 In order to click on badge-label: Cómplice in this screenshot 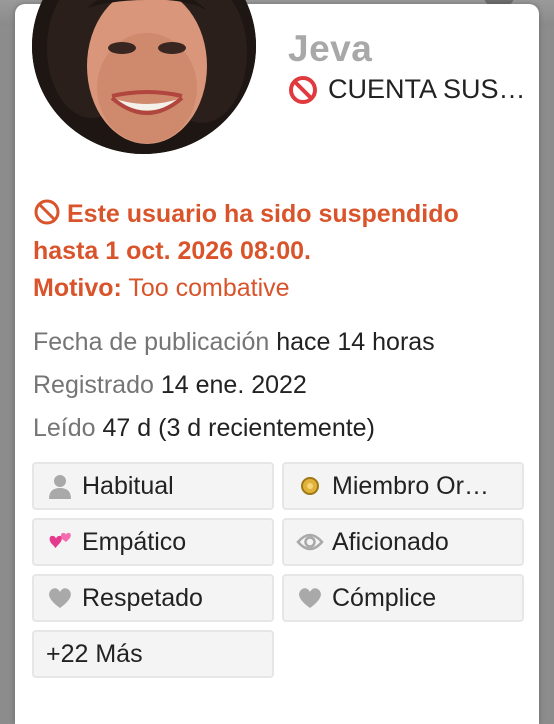, I will do `click(384, 597)`.